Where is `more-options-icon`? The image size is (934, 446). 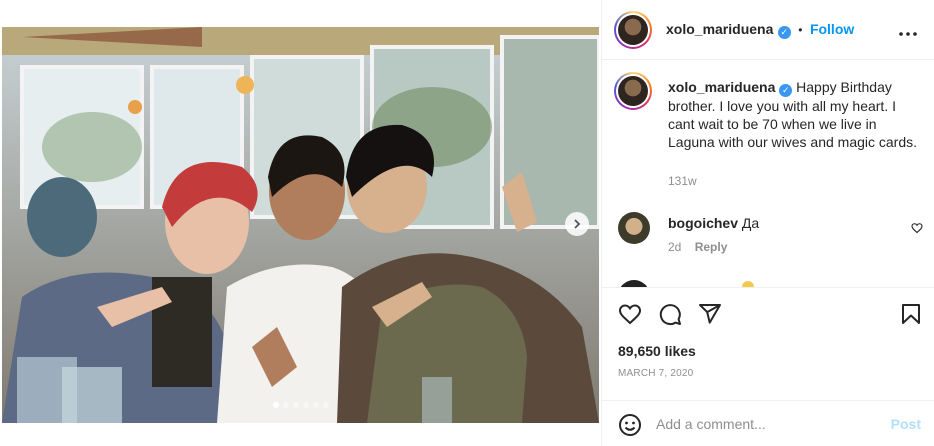 more-options-icon is located at coordinates (908, 30).